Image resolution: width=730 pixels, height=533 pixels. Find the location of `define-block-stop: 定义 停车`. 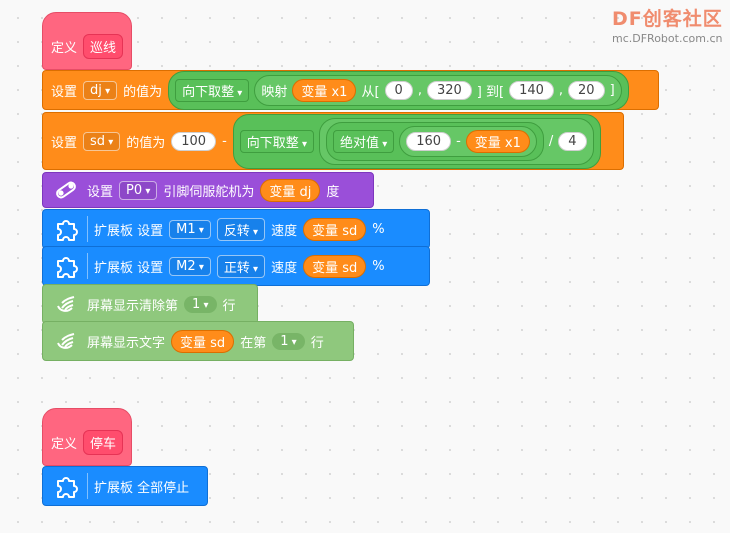

define-block-stop: 定义 停车 is located at coordinates (87, 437).